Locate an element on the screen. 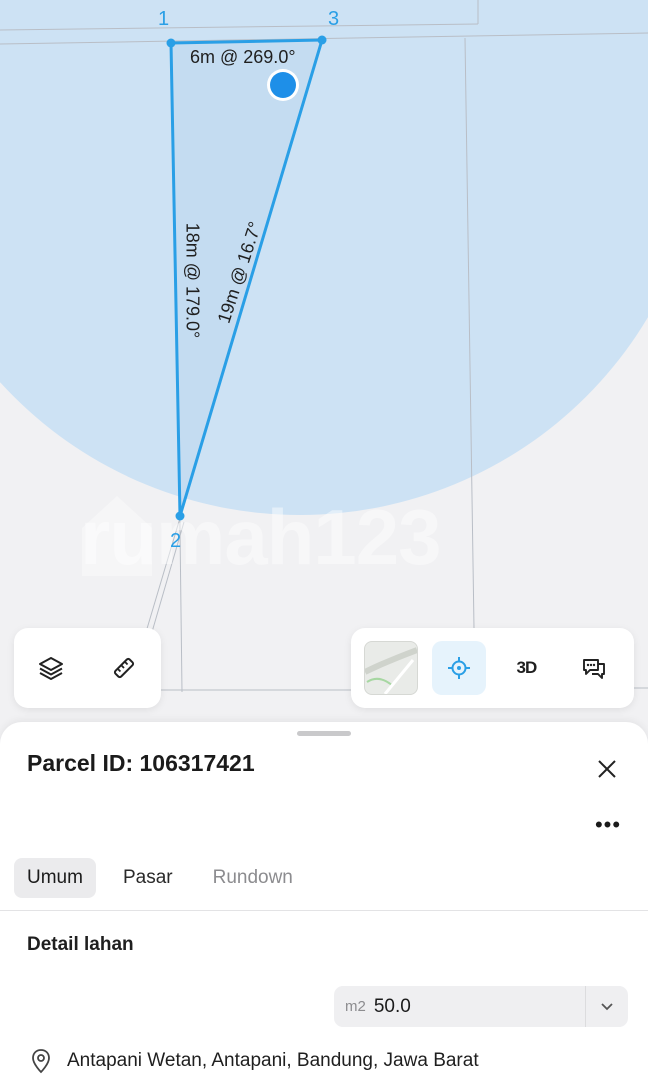 The height and width of the screenshot is (1080, 648). map-toolbar-right: 3D is located at coordinates (492, 668).